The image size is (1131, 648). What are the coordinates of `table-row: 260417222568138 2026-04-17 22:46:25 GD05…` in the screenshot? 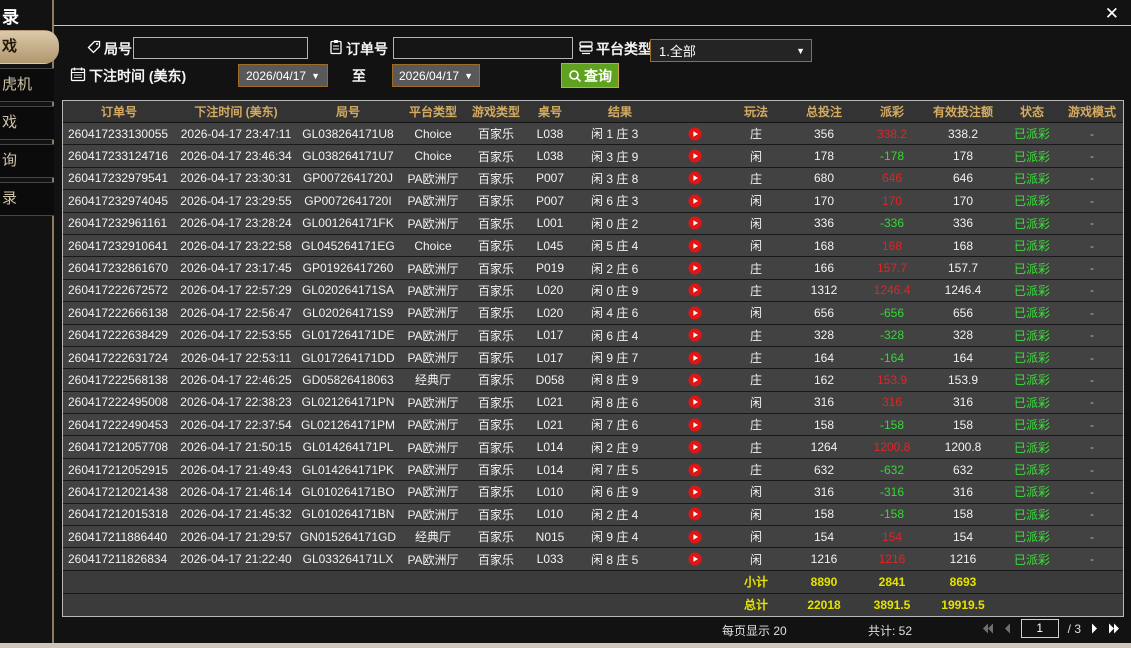 It's located at (593, 380).